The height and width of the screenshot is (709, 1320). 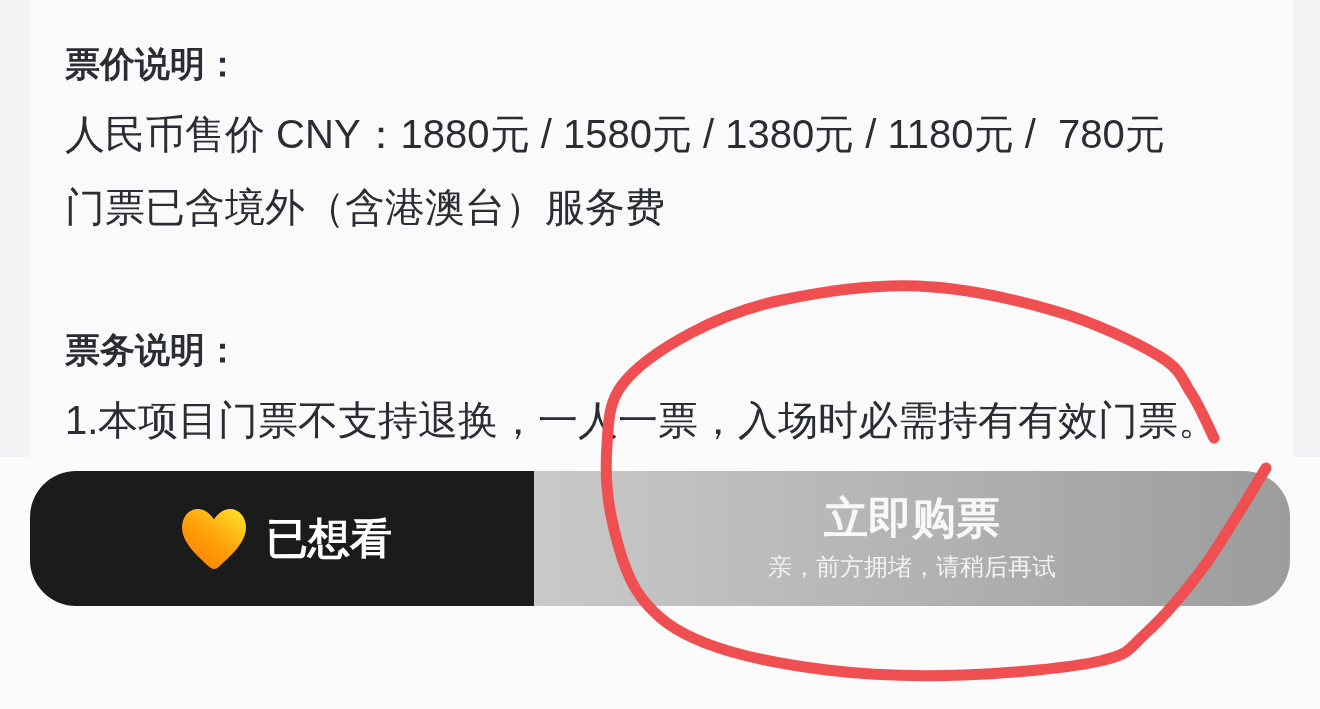 I want to click on section-heading: 票价说明：, so click(x=152, y=64).